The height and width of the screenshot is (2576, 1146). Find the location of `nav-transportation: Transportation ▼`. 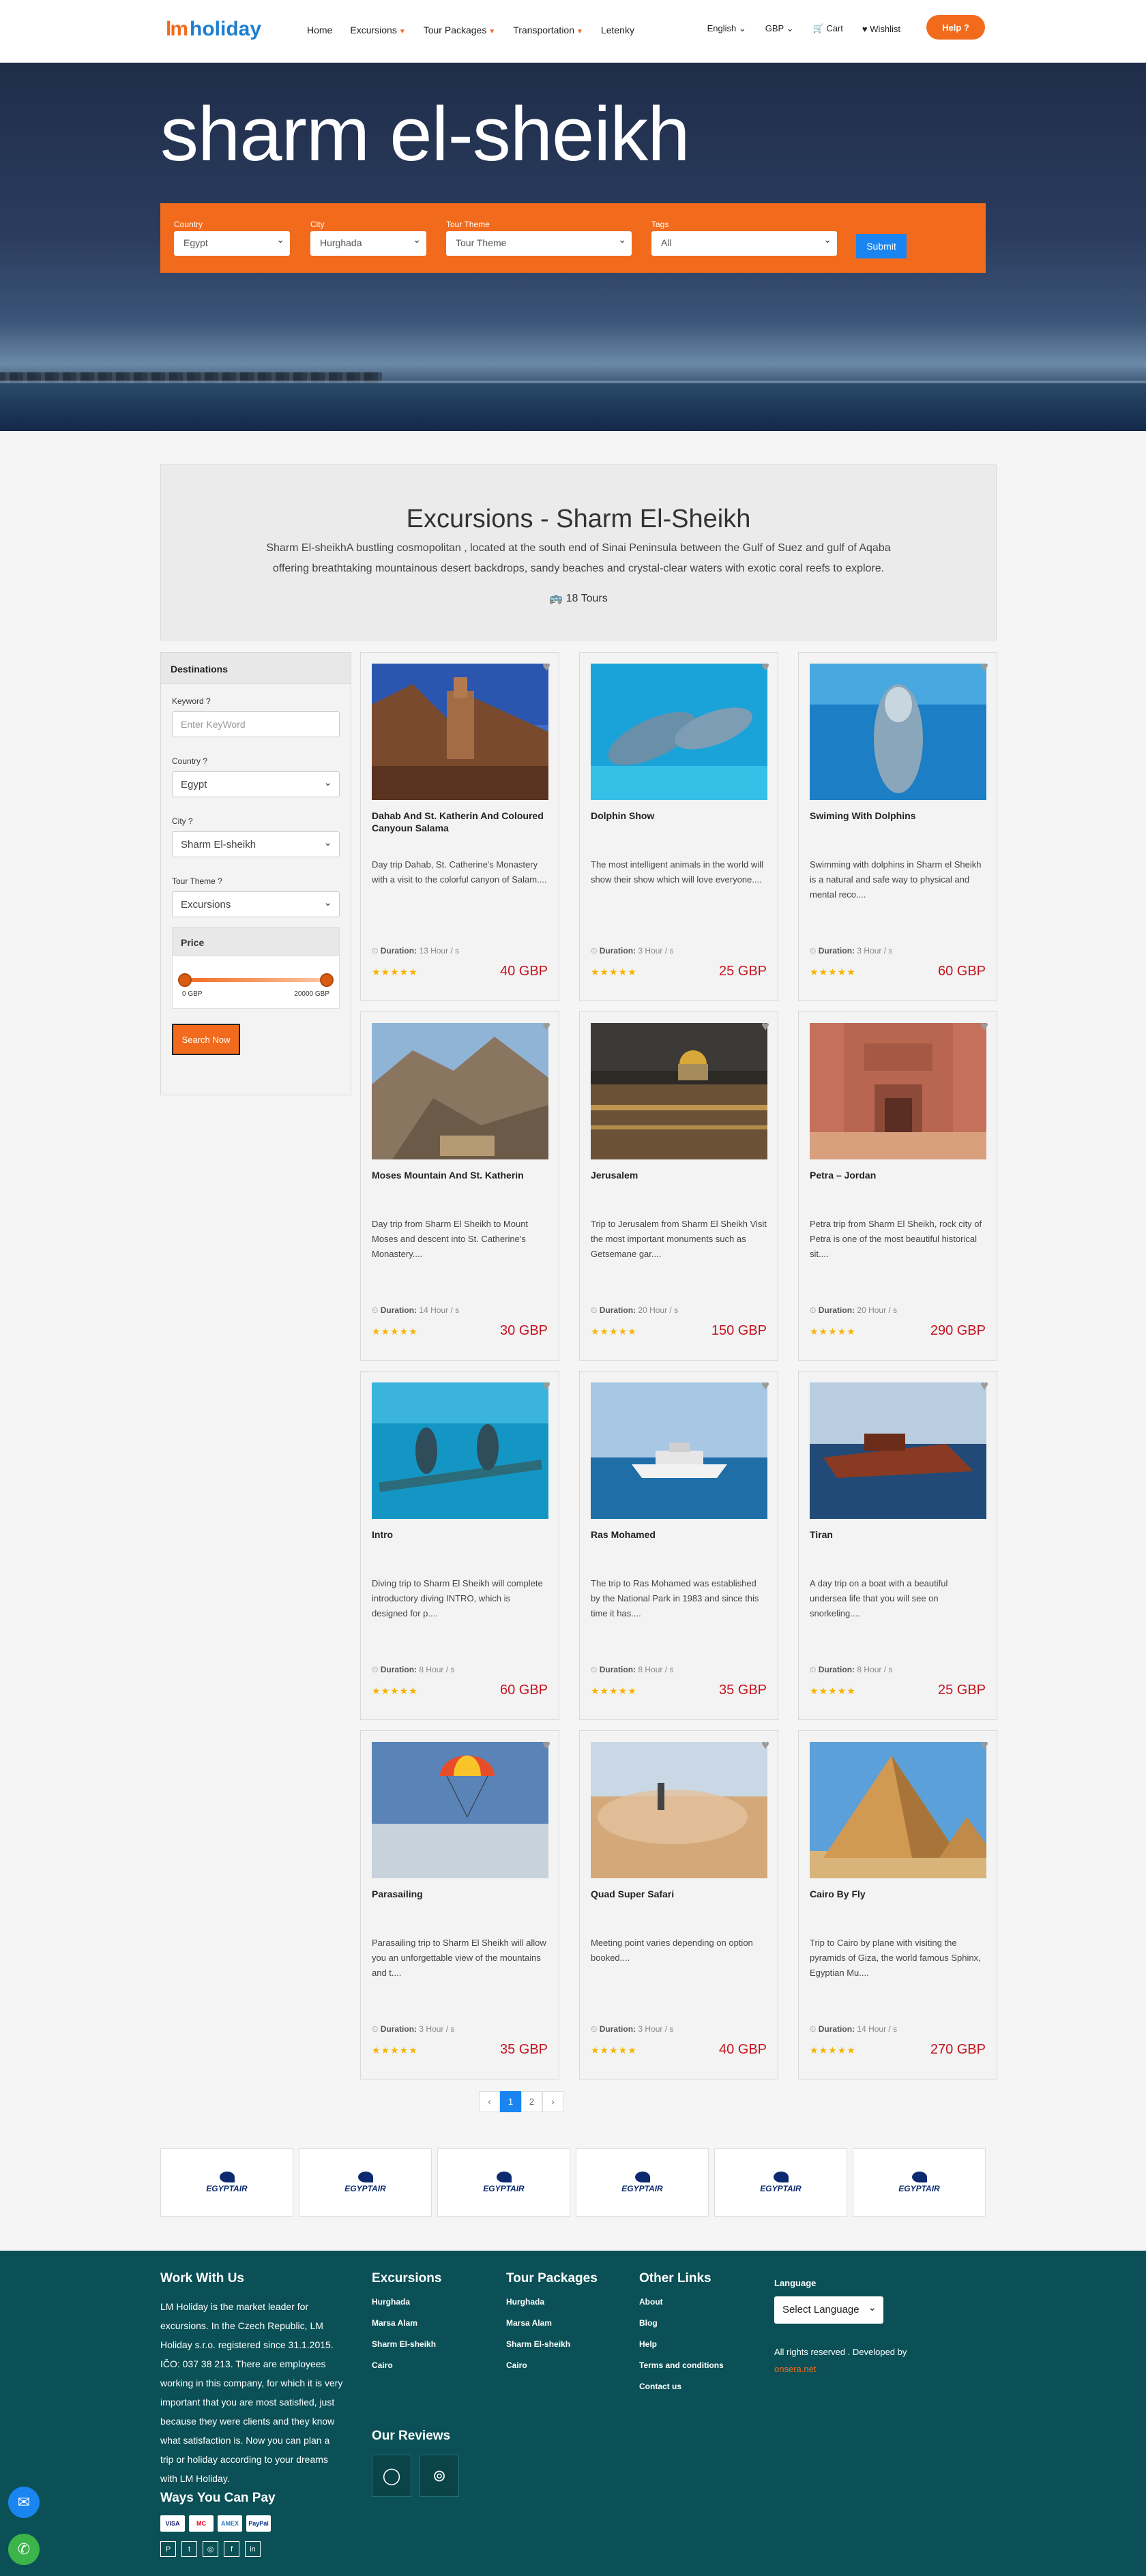

nav-transportation: Transportation ▼ is located at coordinates (548, 30).